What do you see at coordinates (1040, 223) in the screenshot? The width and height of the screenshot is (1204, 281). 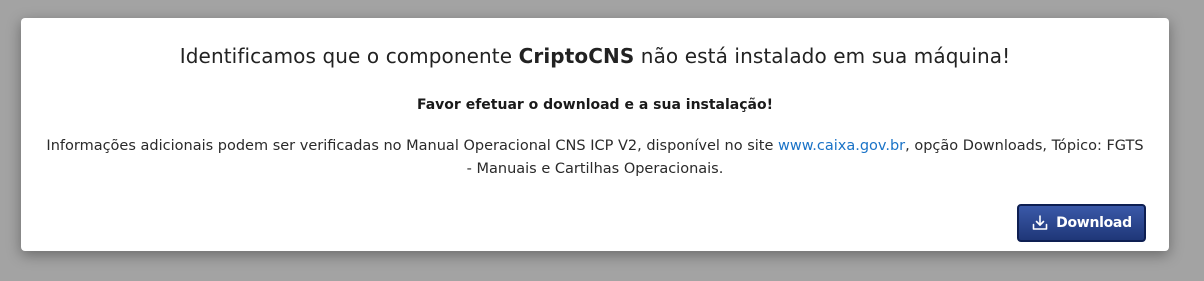 I see `download-icon` at bounding box center [1040, 223].